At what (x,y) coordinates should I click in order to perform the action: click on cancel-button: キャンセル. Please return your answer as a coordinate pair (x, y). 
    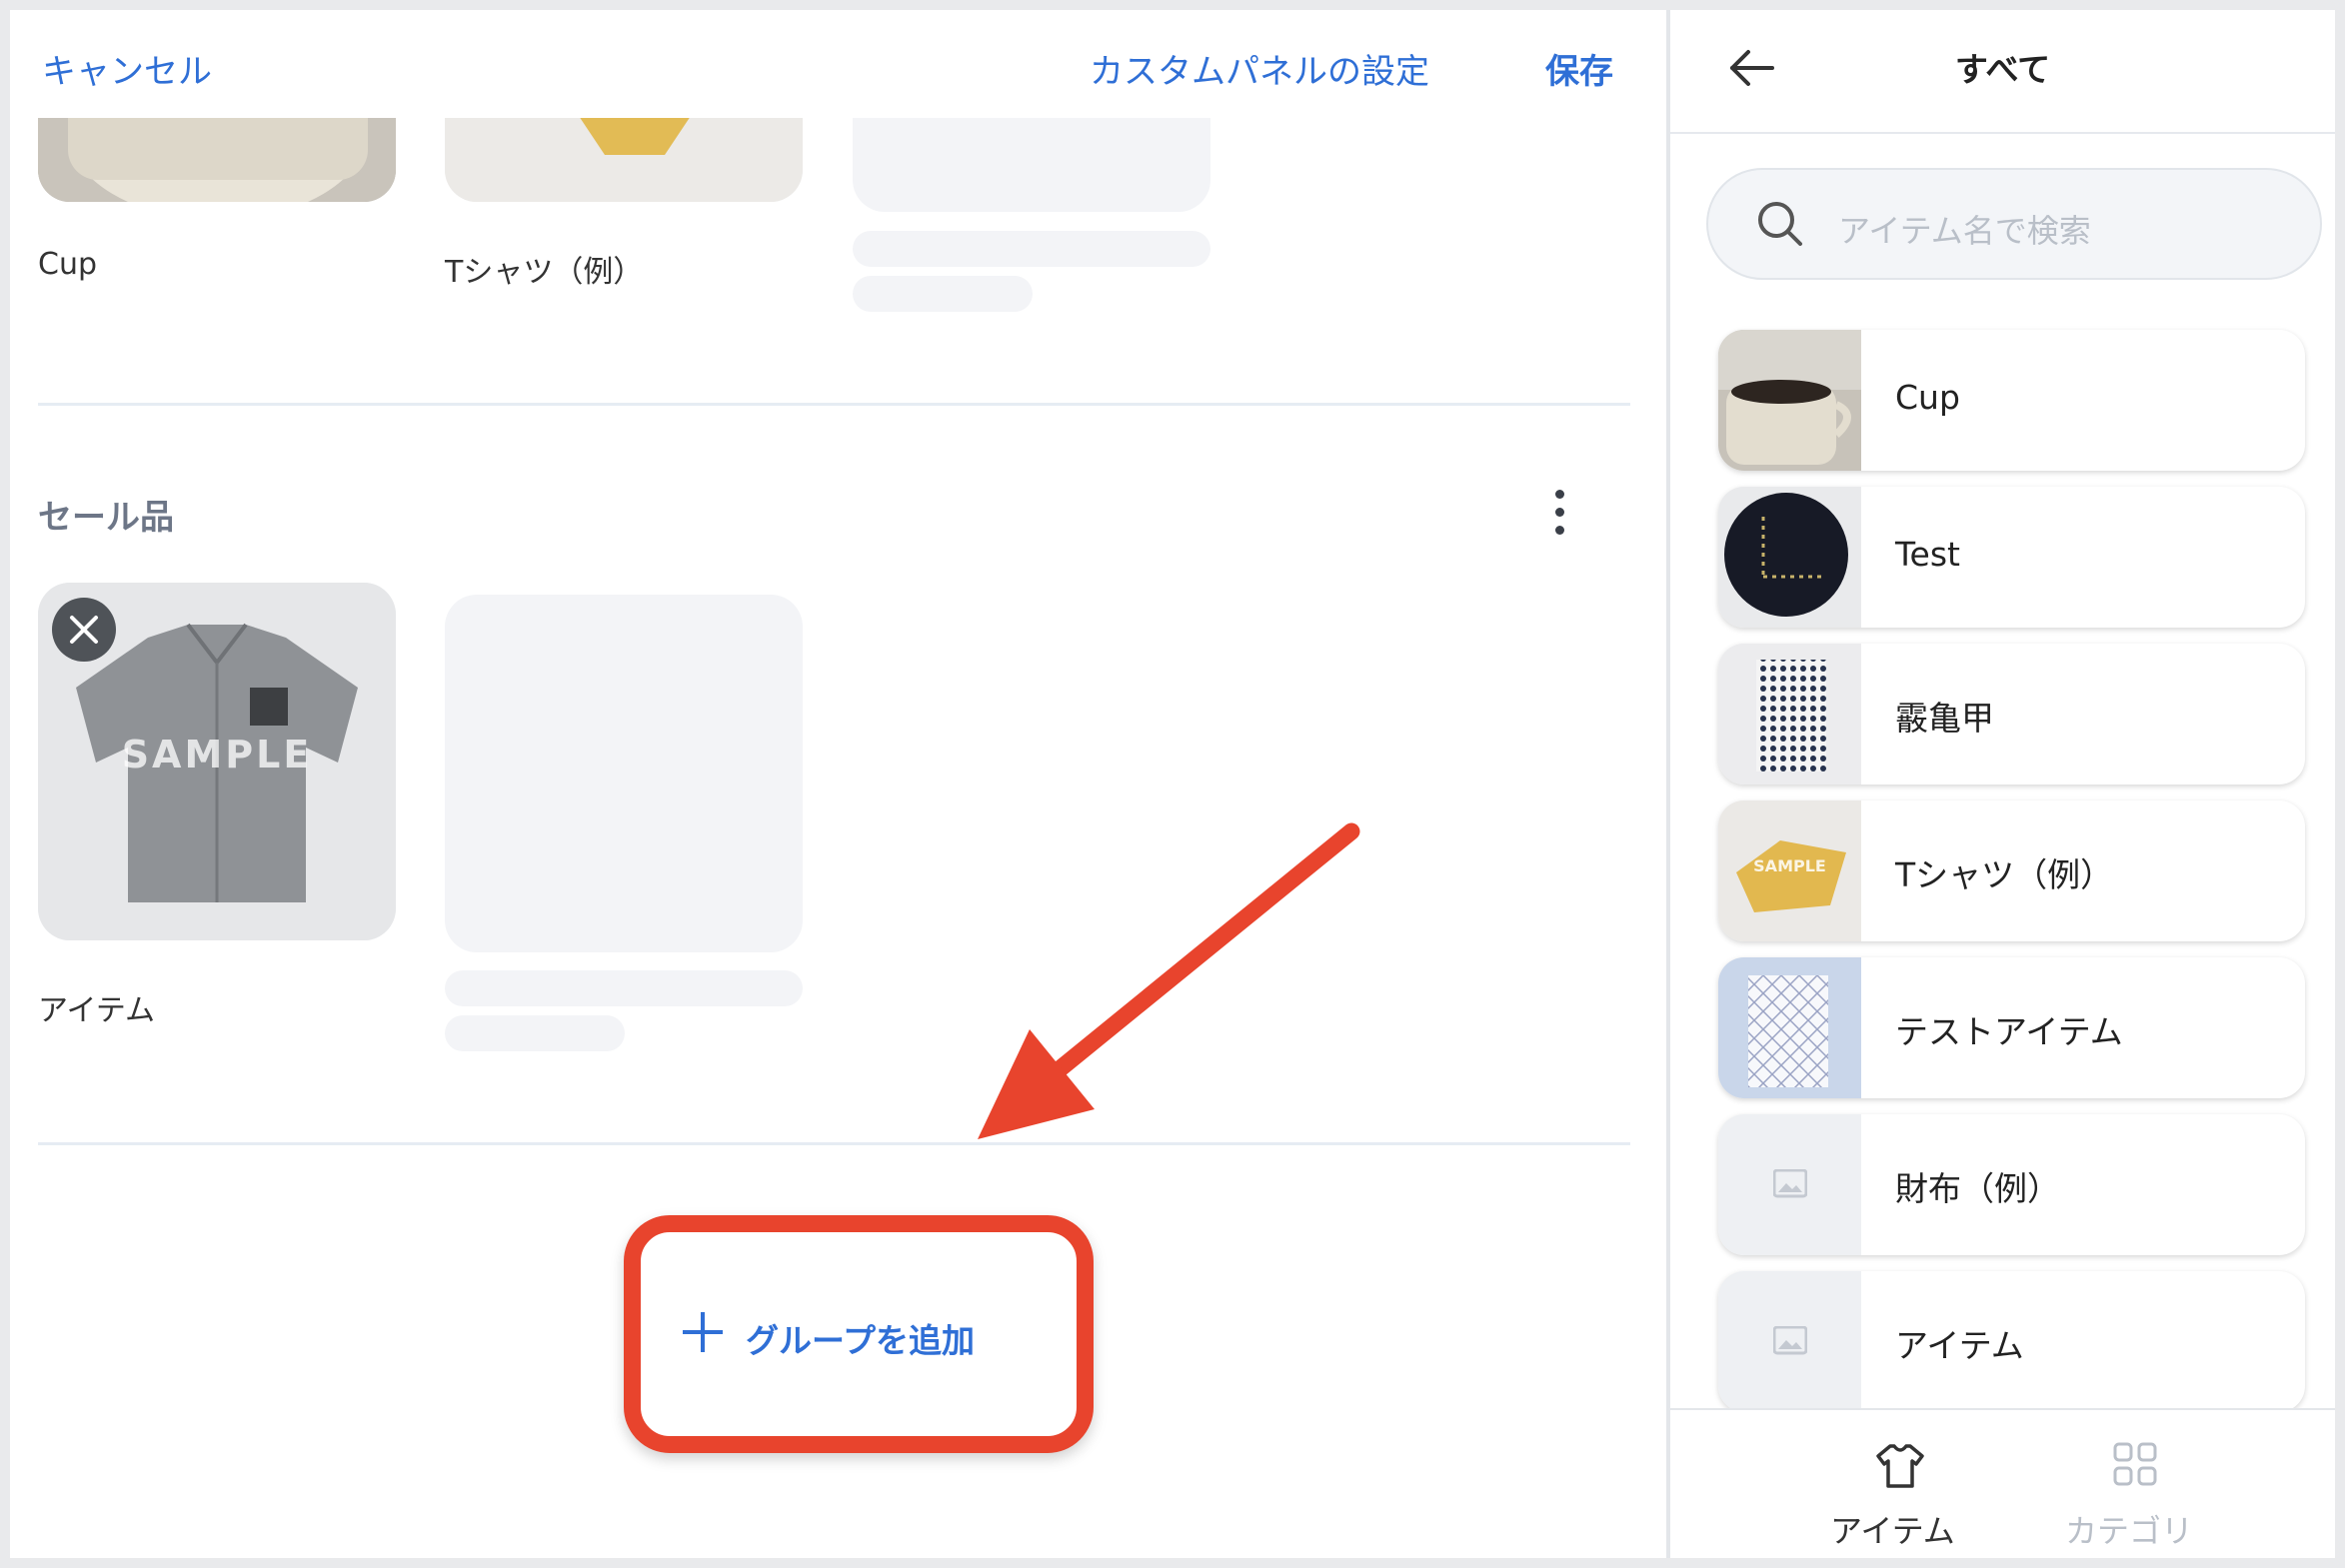
    Looking at the image, I should click on (127, 69).